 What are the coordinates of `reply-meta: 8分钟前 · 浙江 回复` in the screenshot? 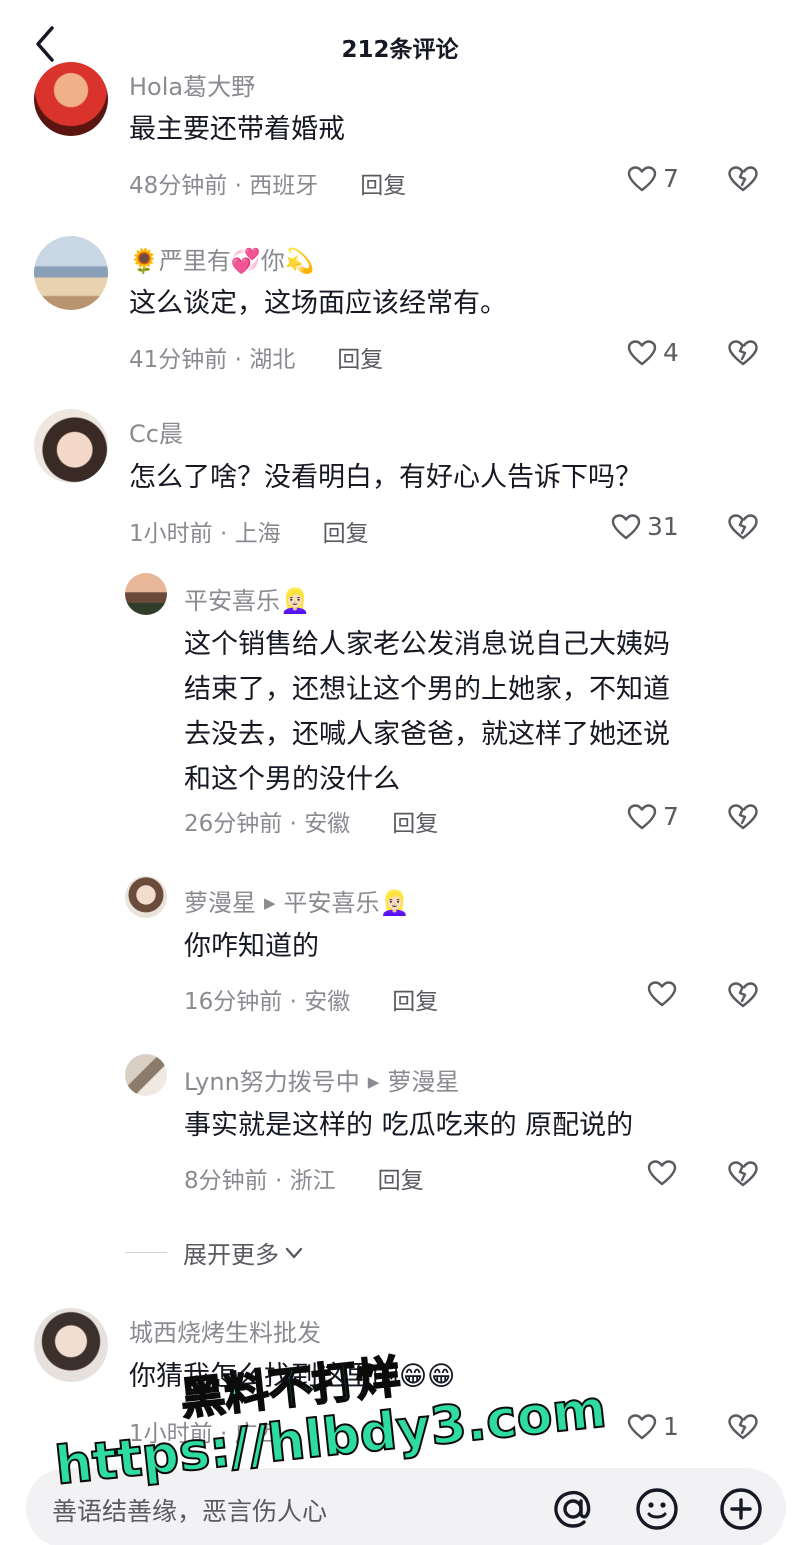 It's located at (304, 1178).